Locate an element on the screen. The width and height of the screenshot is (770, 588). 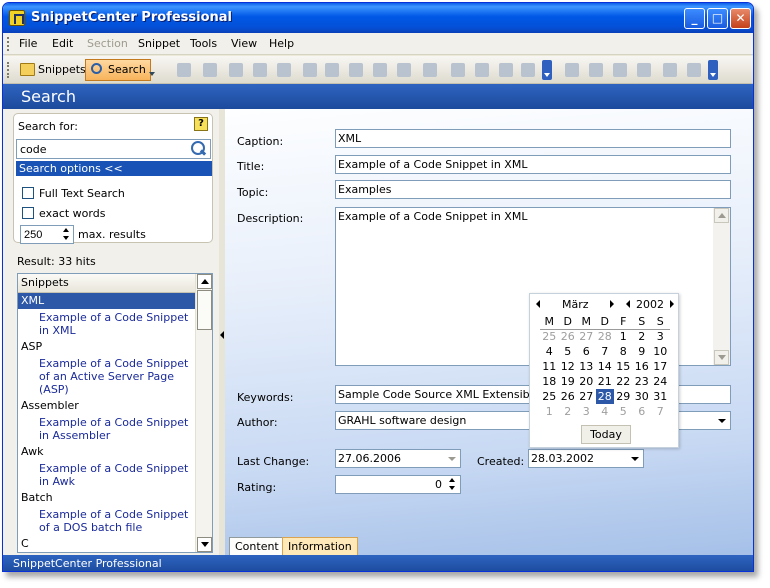
last-change-dropdown-icon is located at coordinates (451, 458).